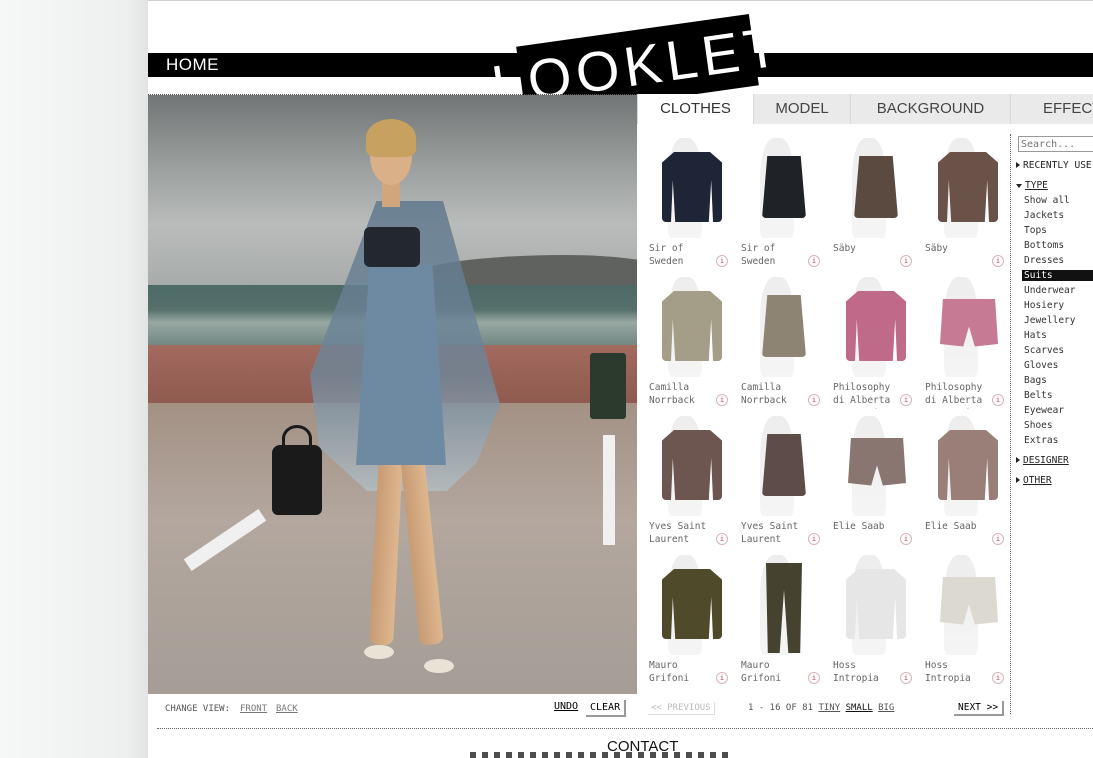 The image size is (1093, 758). Describe the element at coordinates (1055, 144) in the screenshot. I see `search-input` at that location.